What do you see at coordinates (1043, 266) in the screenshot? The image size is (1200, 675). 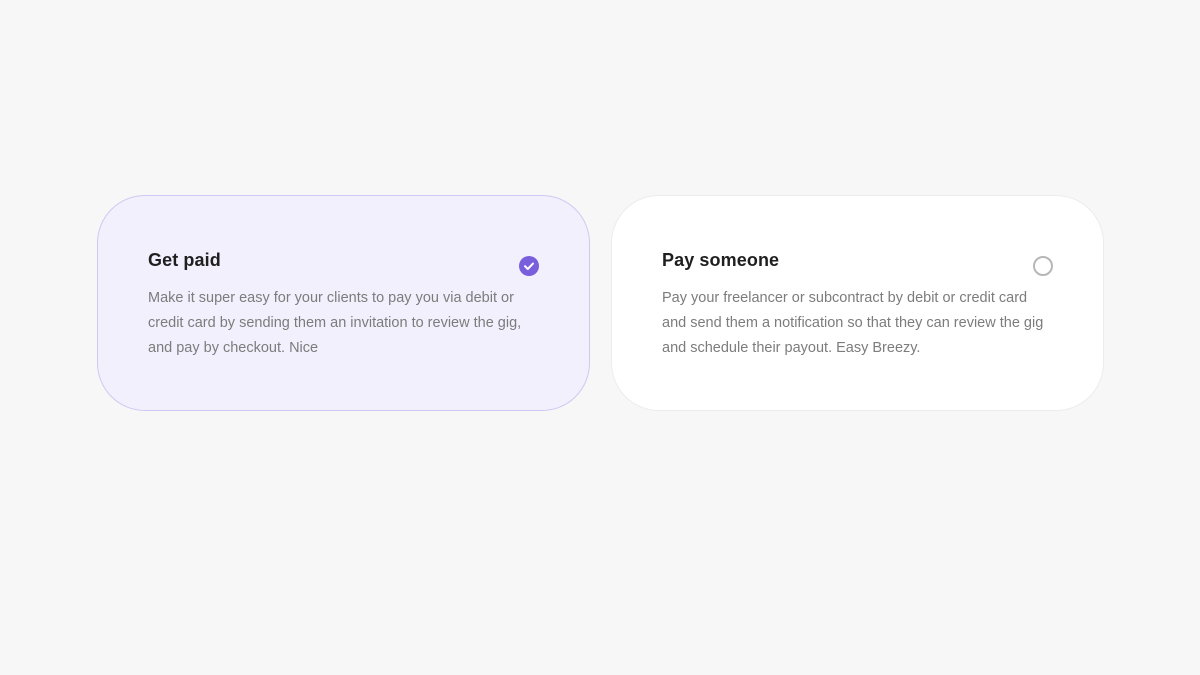 I see `radio-empty-icon` at bounding box center [1043, 266].